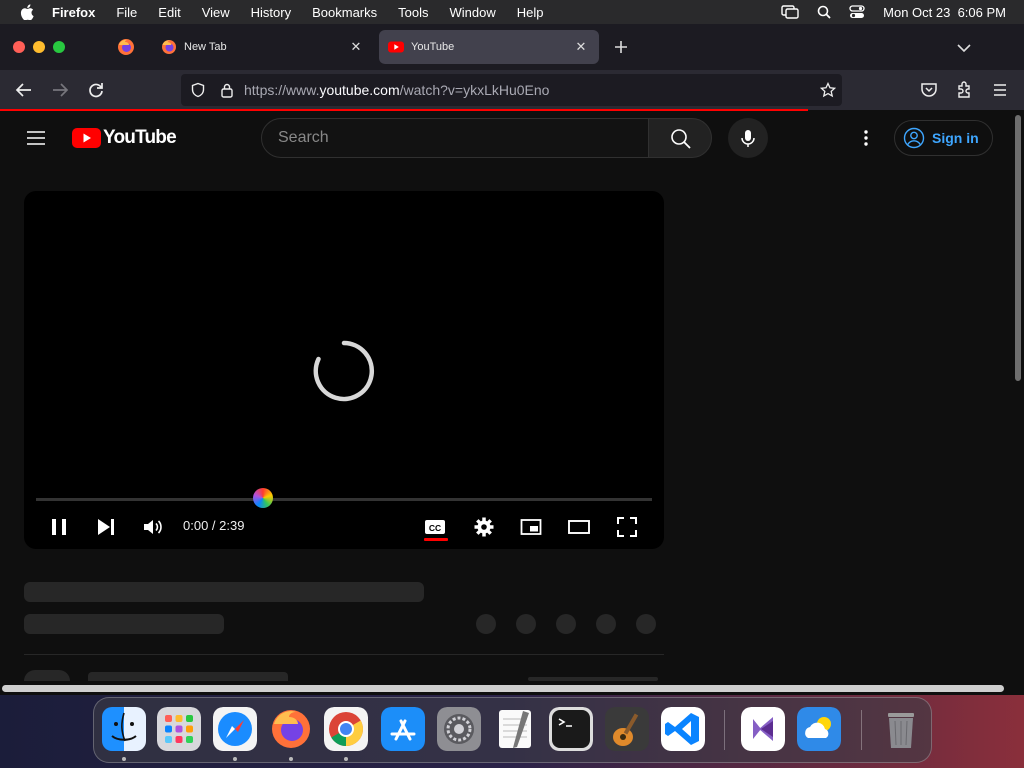 Image resolution: width=1024 pixels, height=768 pixels. I want to click on avatar-placeholder, so click(47, 675).